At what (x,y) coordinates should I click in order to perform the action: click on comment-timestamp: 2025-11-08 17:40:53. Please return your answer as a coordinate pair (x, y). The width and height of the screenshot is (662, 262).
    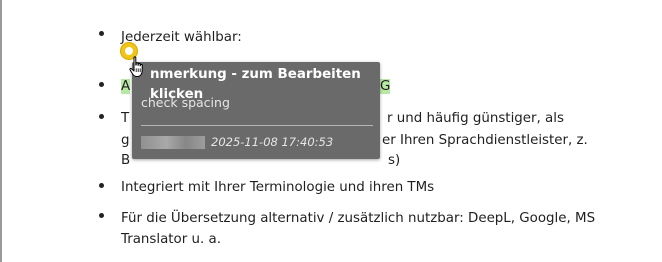
    Looking at the image, I should click on (272, 142).